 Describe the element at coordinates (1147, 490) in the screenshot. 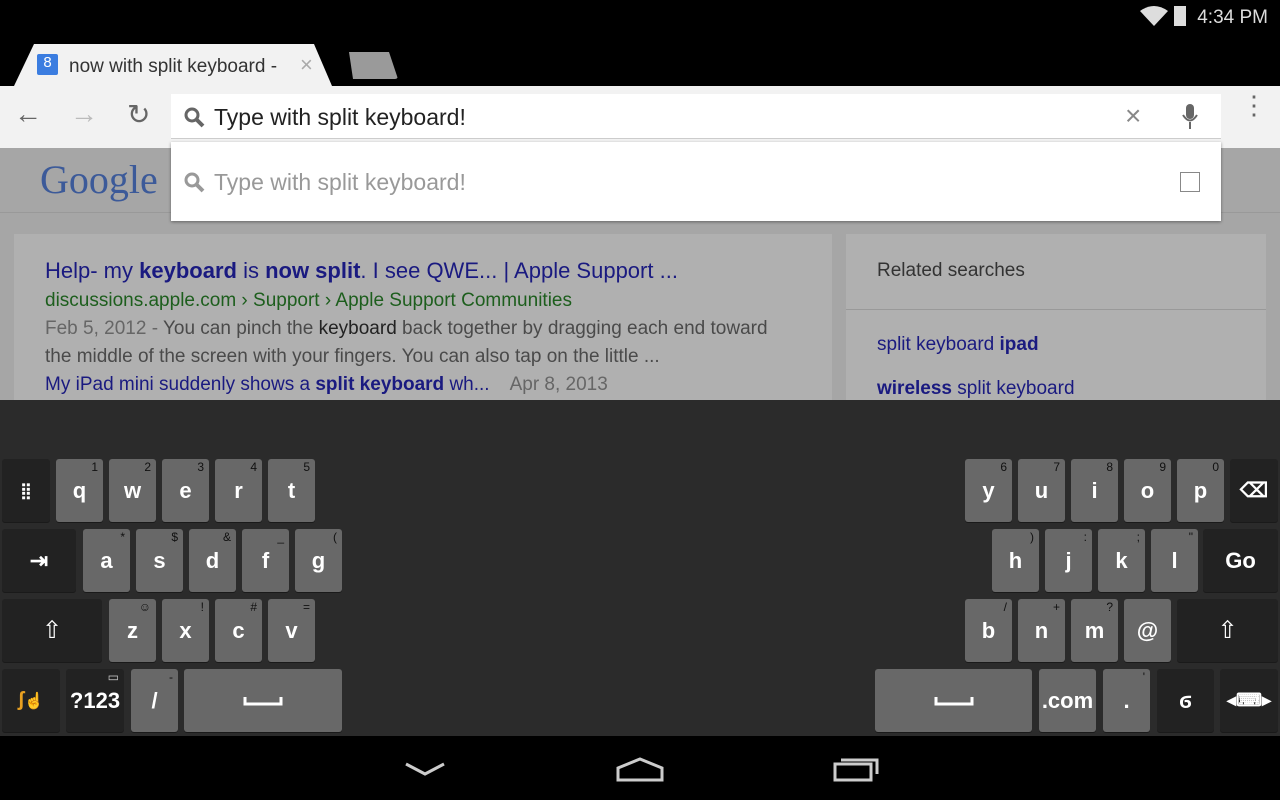

I see `key-o: o9` at that location.